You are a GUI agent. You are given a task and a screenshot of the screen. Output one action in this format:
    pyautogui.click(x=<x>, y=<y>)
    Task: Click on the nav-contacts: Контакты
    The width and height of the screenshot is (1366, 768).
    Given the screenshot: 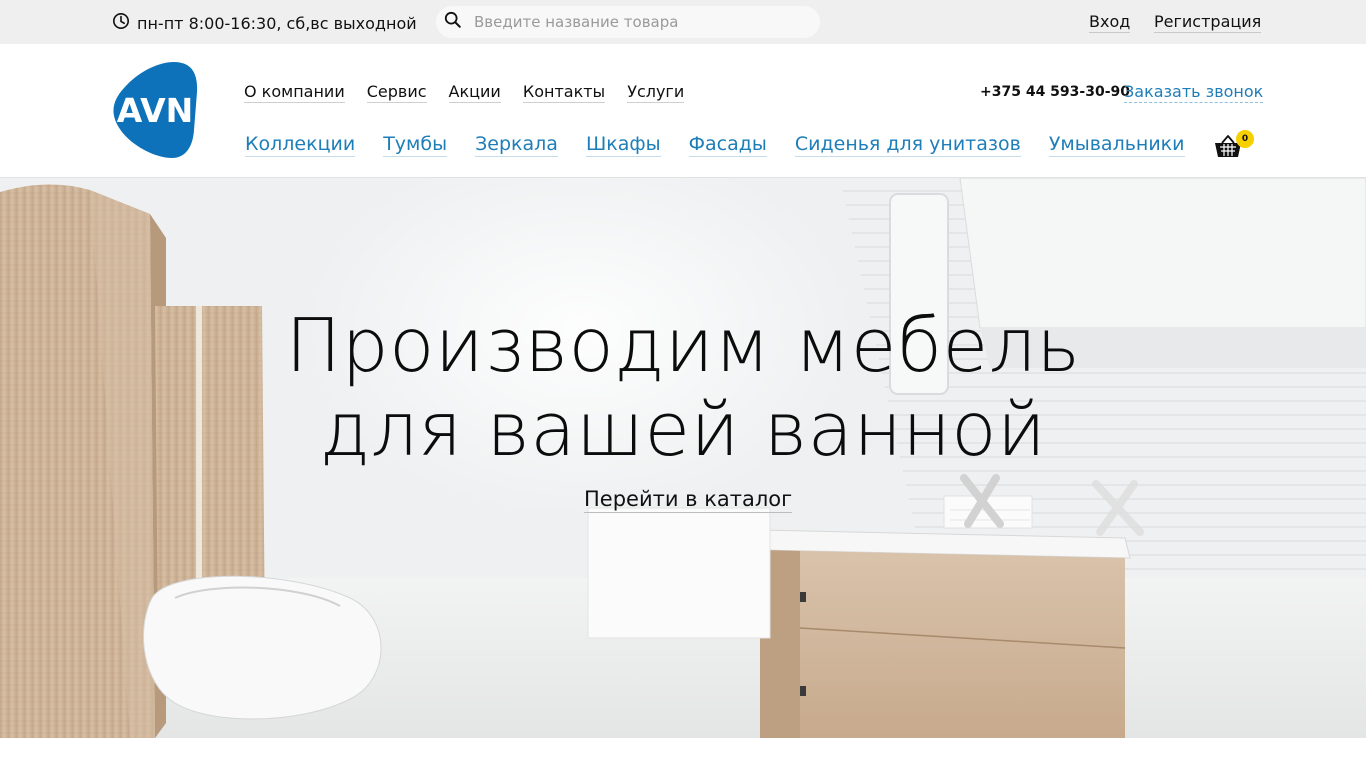 What is the action you would take?
    pyautogui.click(x=564, y=92)
    